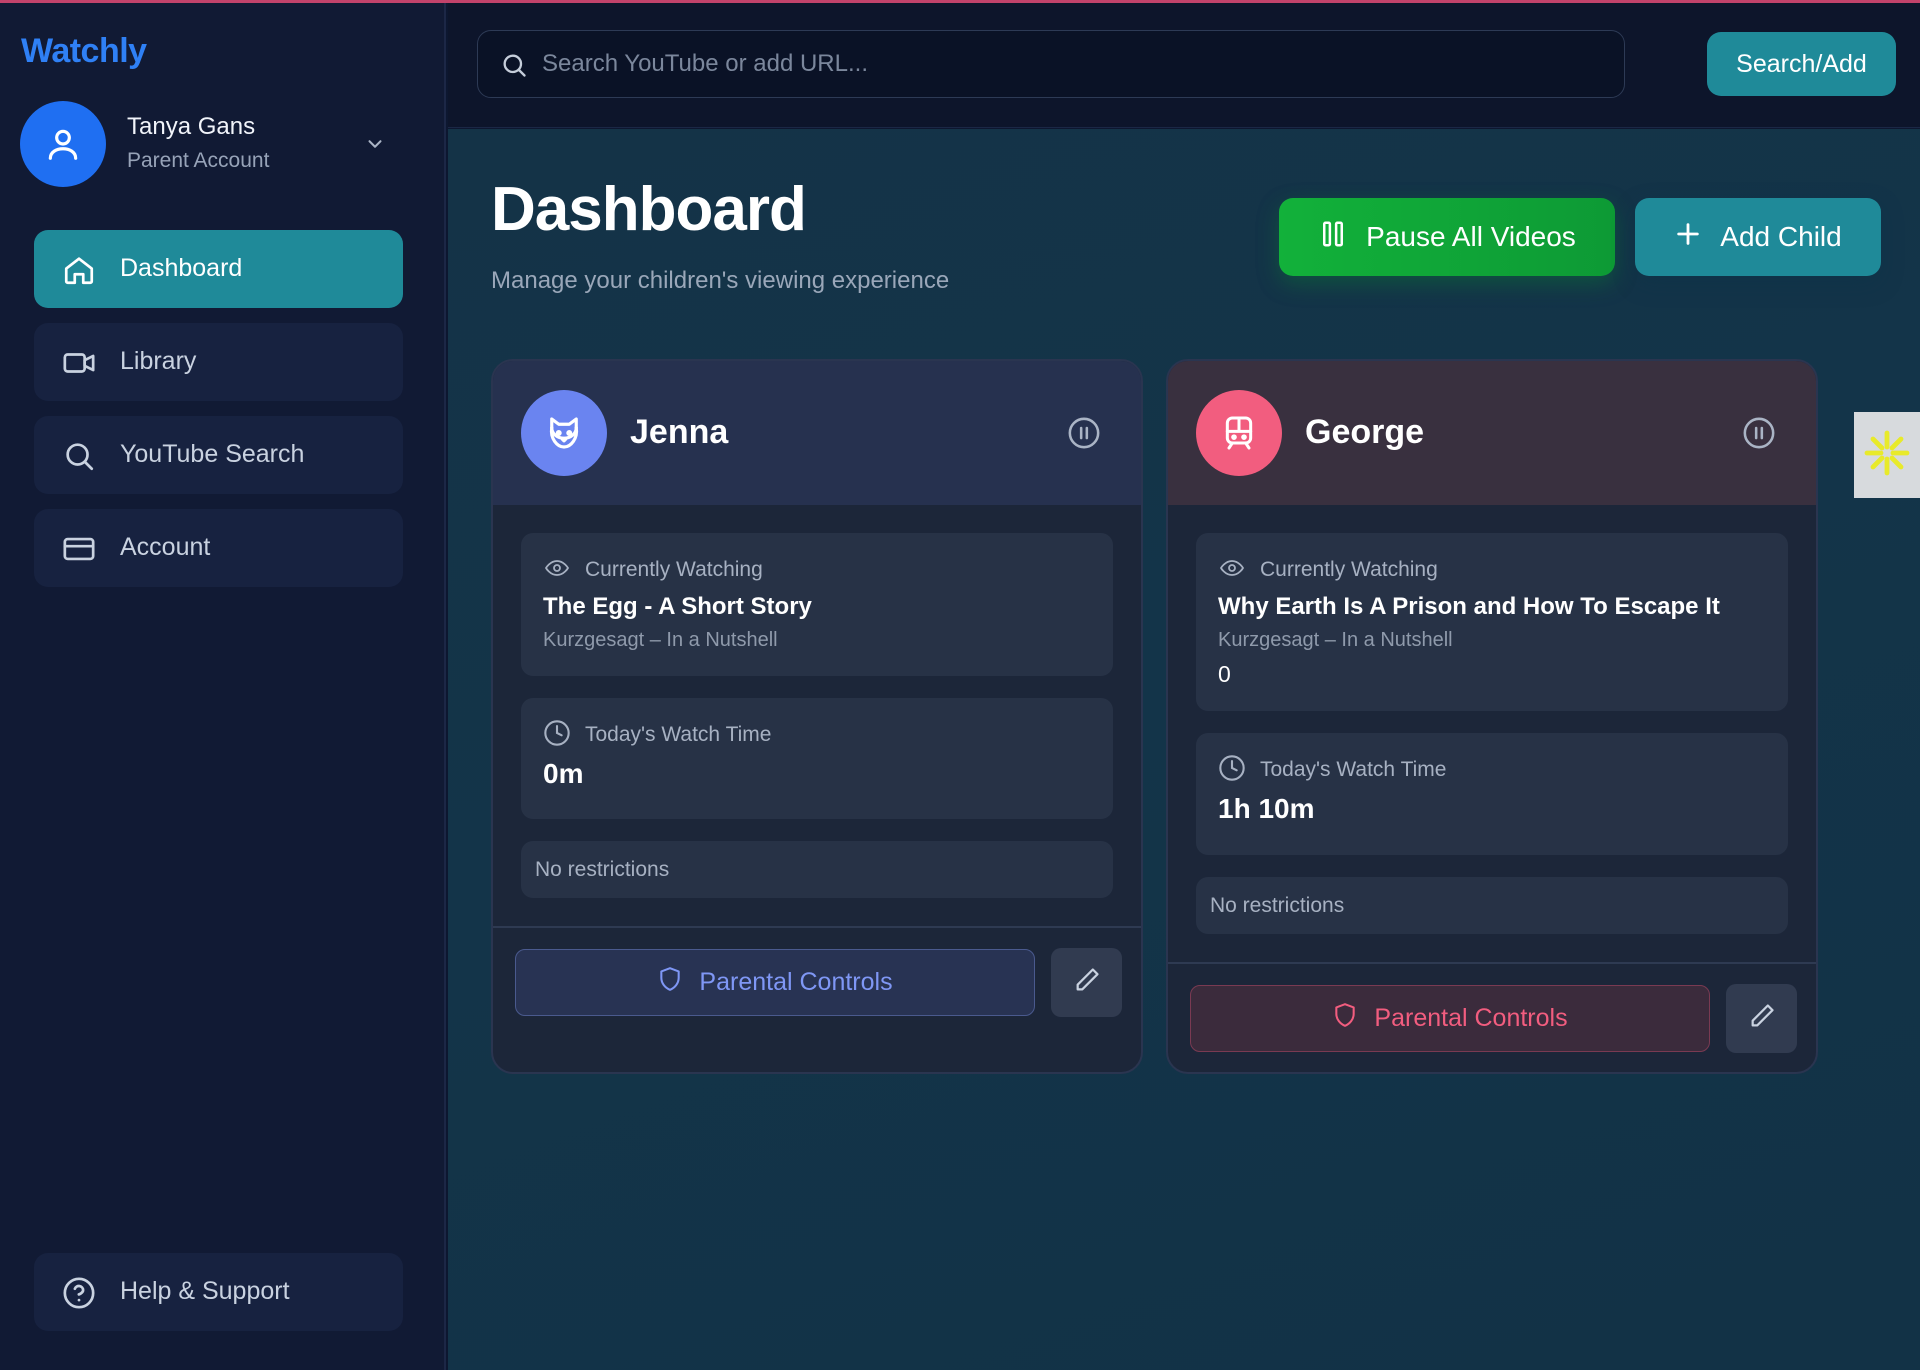 This screenshot has width=1920, height=1370. Describe the element at coordinates (79, 1293) in the screenshot. I see `help-circle-icon` at that location.